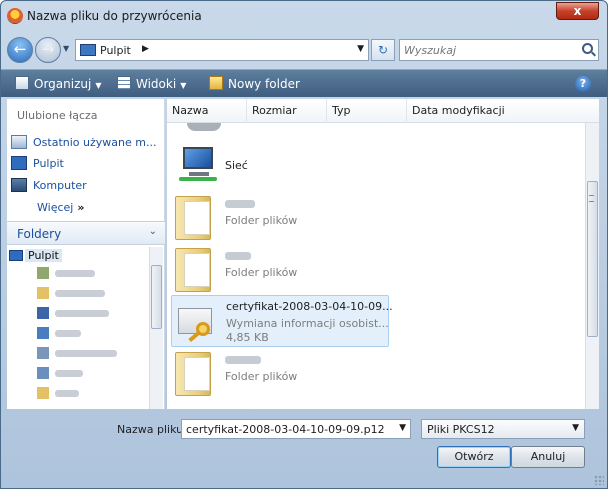  Describe the element at coordinates (152, 429) in the screenshot. I see `filename-label: Nazwa pliku:` at that location.